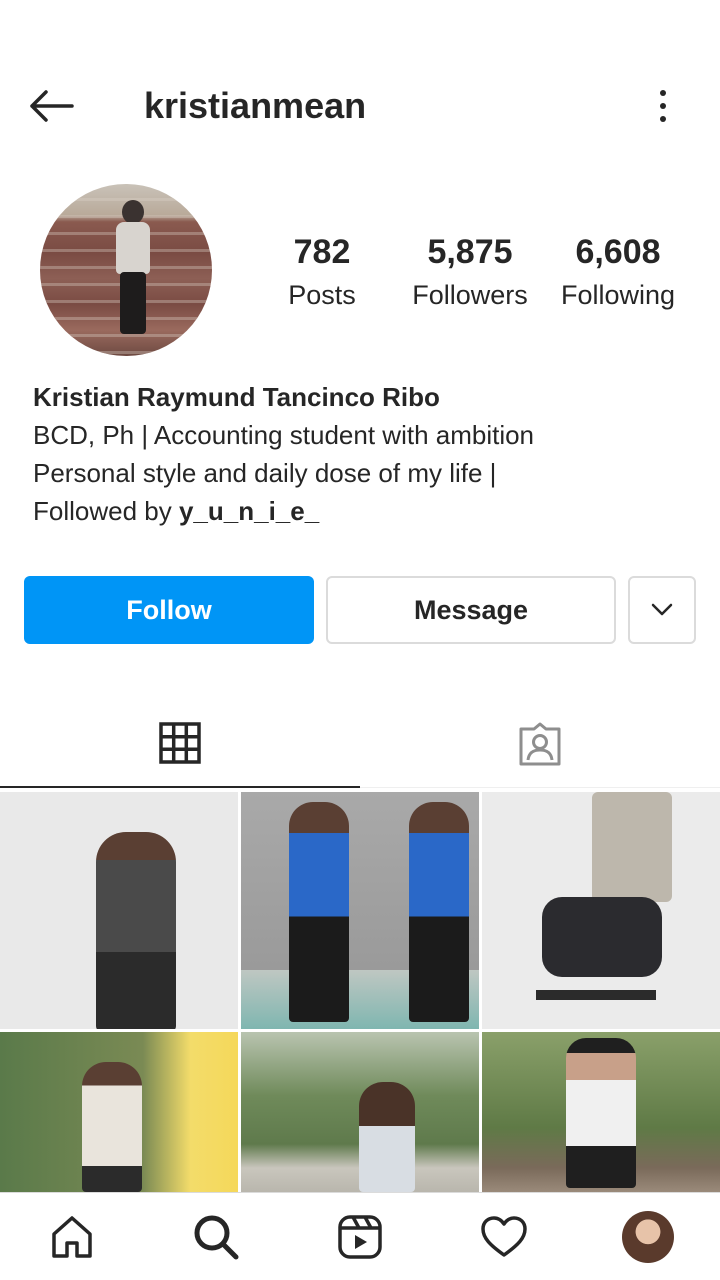  Describe the element at coordinates (322, 252) in the screenshot. I see `stat-posts-value: 782` at that location.